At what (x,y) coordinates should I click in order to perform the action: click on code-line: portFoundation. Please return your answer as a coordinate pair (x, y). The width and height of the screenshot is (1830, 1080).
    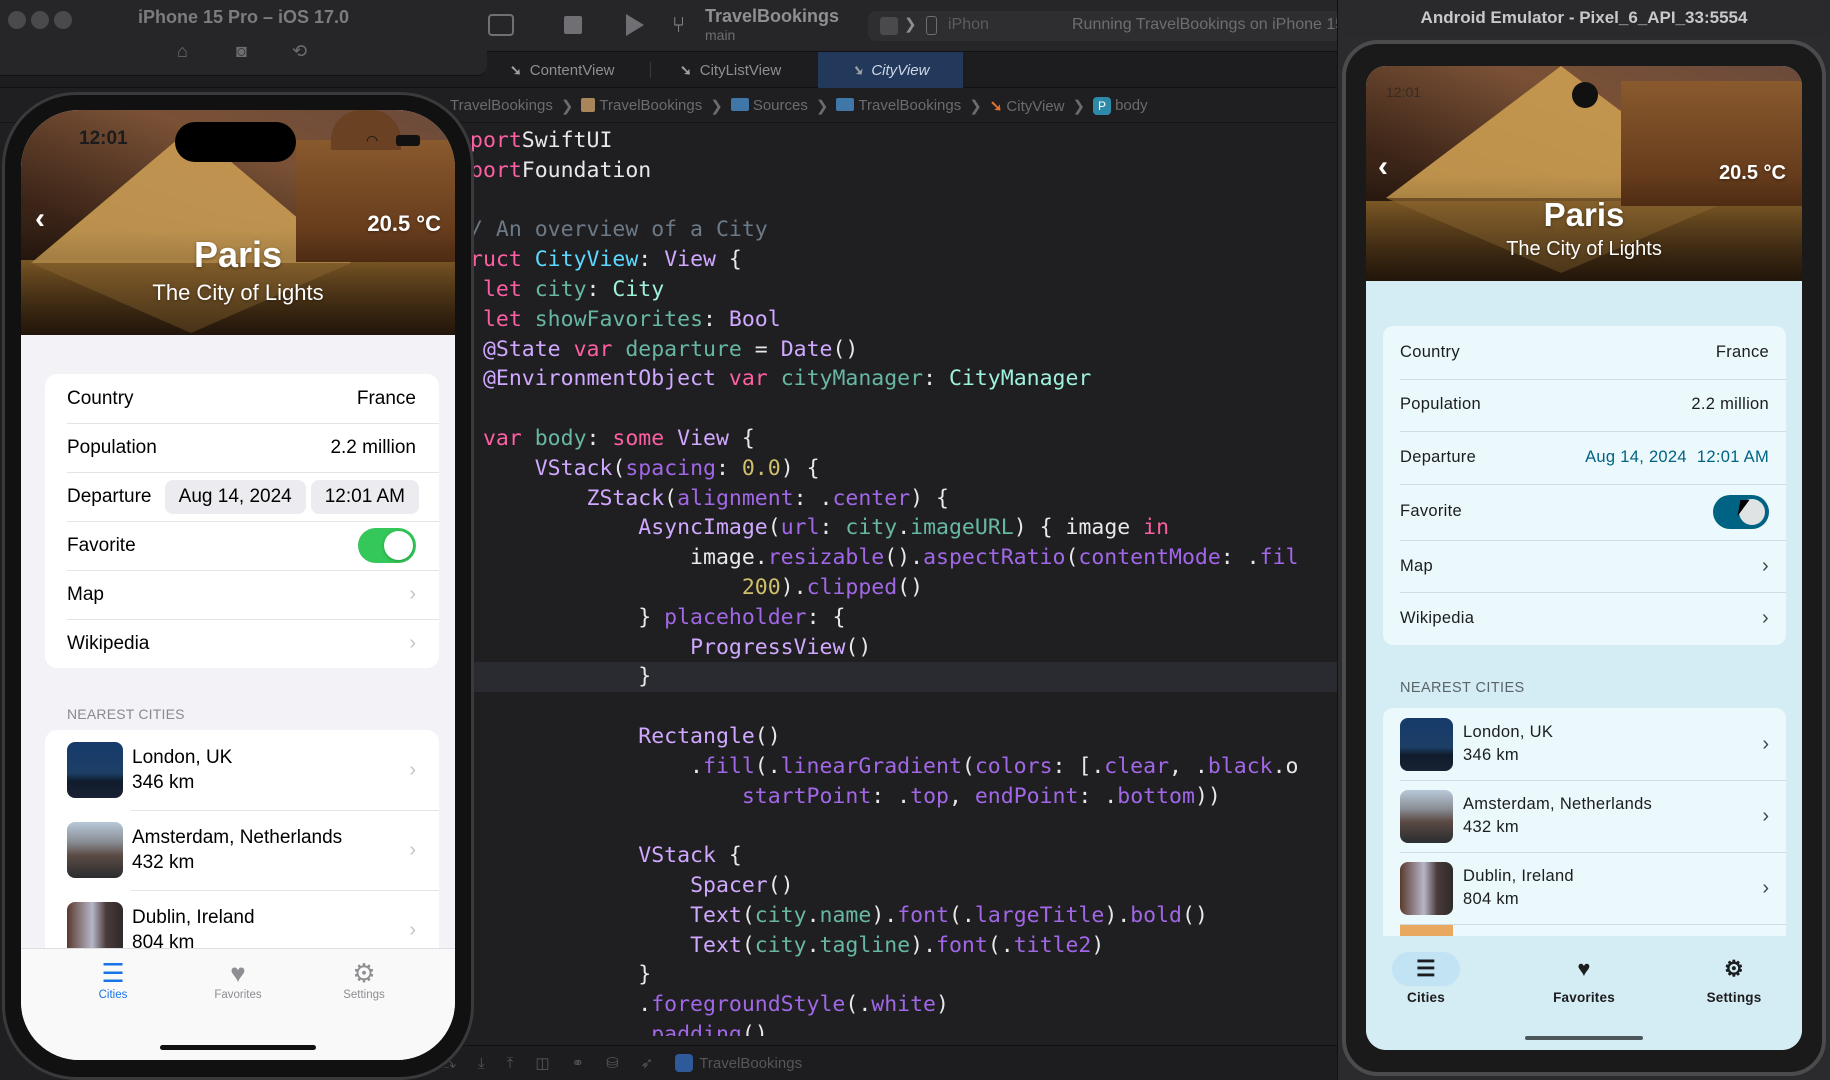
    Looking at the image, I should click on (907, 171).